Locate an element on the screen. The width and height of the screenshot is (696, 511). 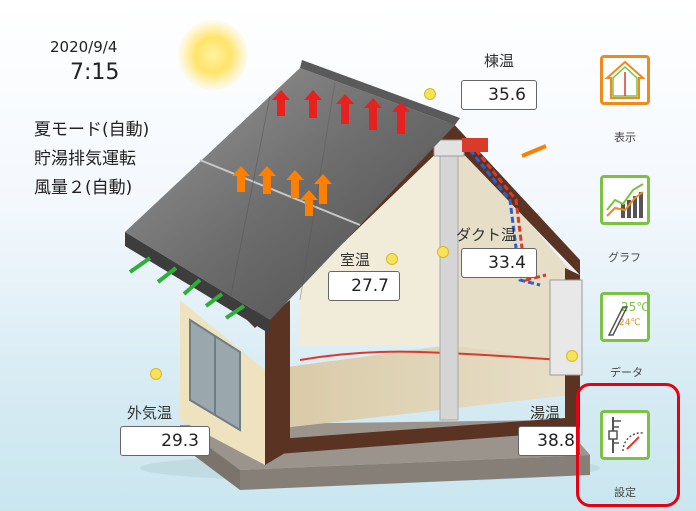
bar-graph-icon is located at coordinates (625, 200).